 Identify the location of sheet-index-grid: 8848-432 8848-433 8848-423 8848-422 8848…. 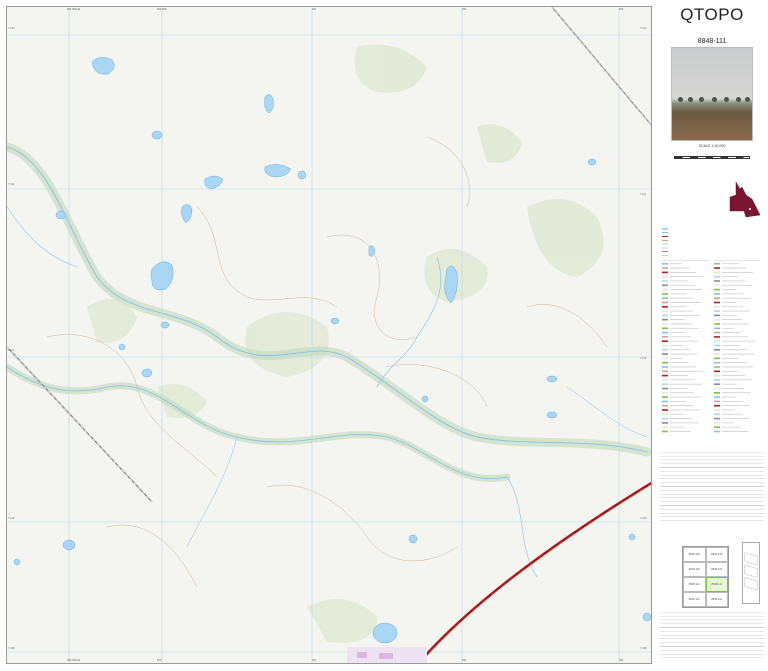
(705, 577).